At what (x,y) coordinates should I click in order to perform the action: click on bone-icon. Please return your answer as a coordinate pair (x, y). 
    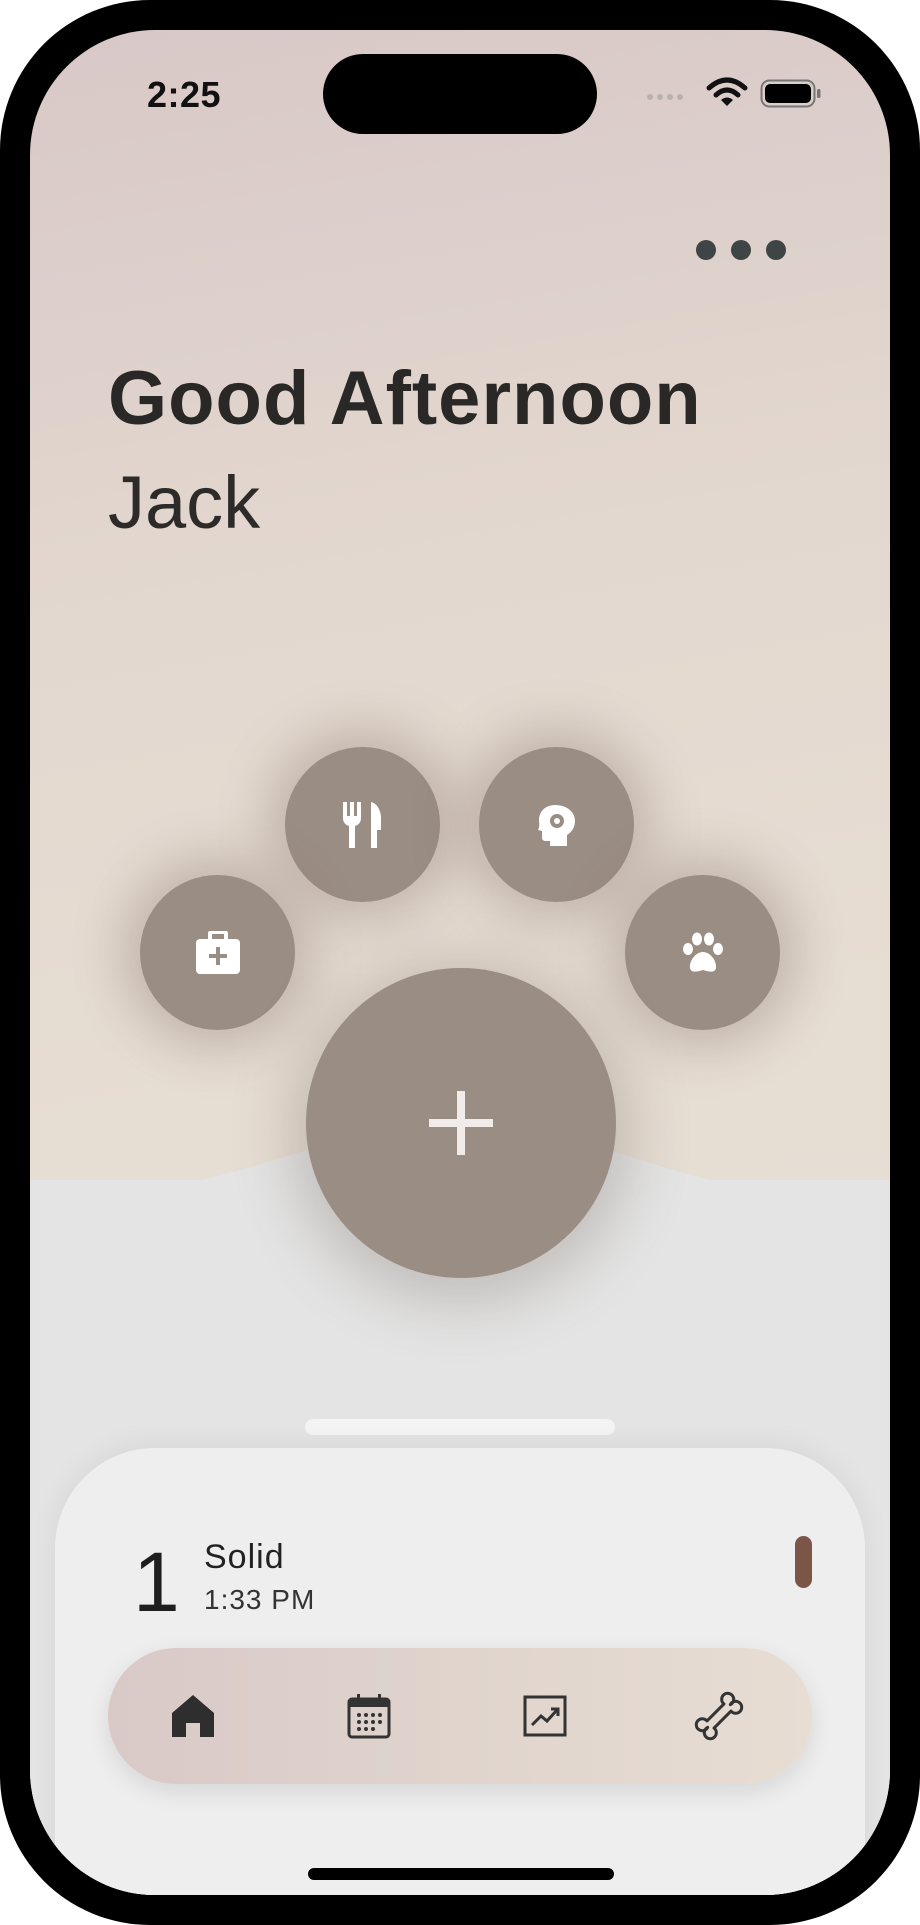
    Looking at the image, I should click on (719, 1716).